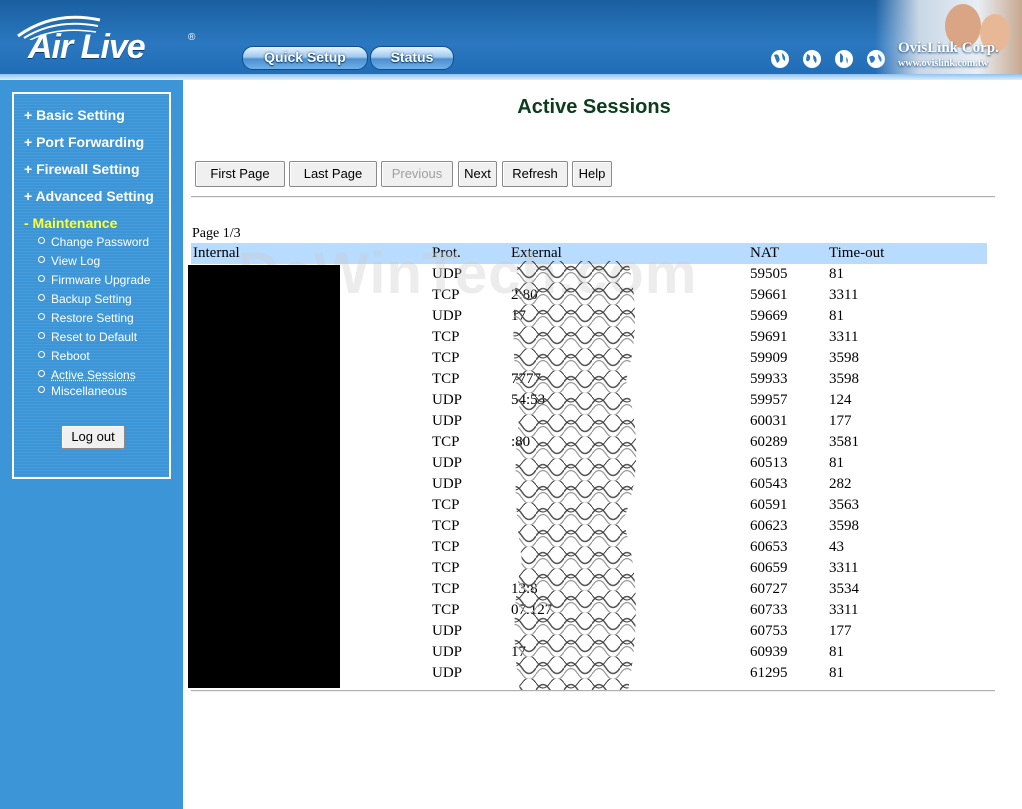  I want to click on cell-nat: 60727, so click(769, 589).